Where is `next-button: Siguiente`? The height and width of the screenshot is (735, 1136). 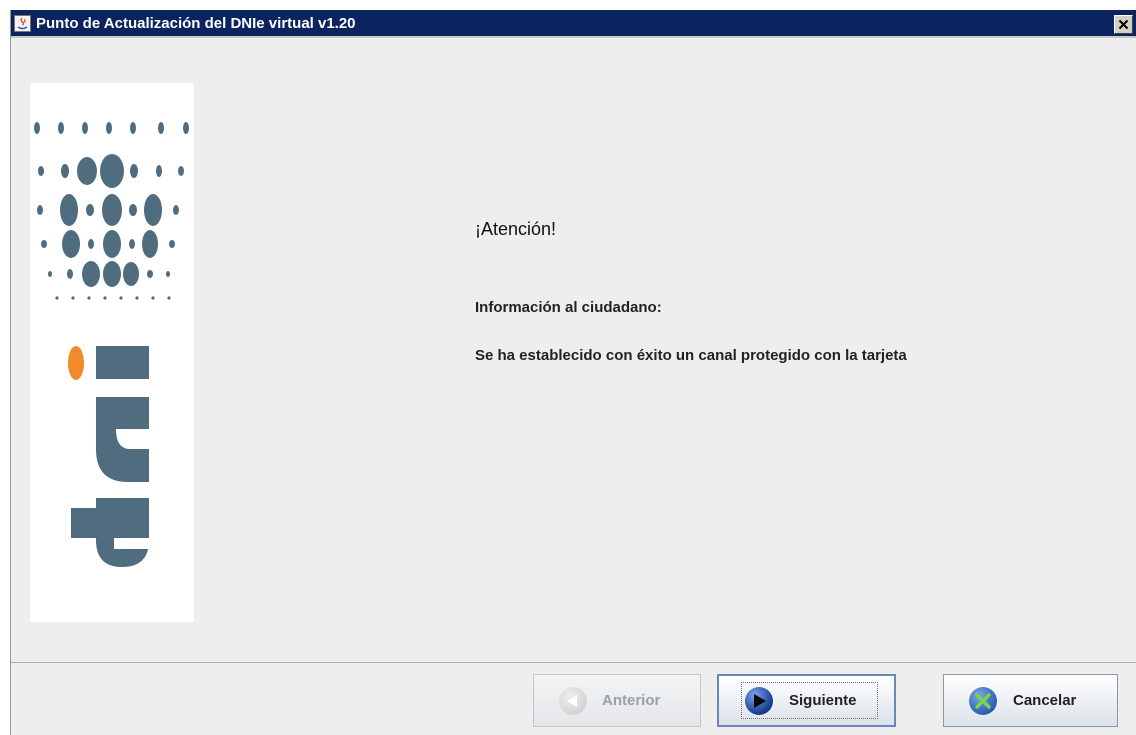
next-button: Siguiente is located at coordinates (806, 700).